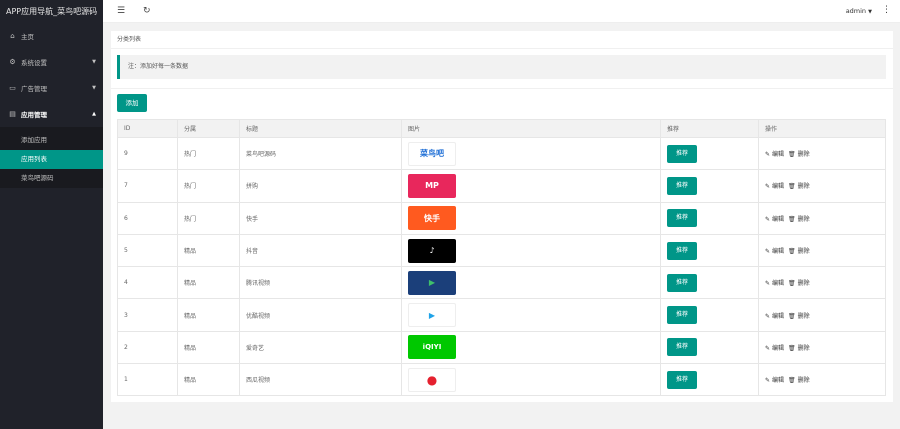 The image size is (900, 429). What do you see at coordinates (531, 380) in the screenshot?
I see `cell-image: ●` at bounding box center [531, 380].